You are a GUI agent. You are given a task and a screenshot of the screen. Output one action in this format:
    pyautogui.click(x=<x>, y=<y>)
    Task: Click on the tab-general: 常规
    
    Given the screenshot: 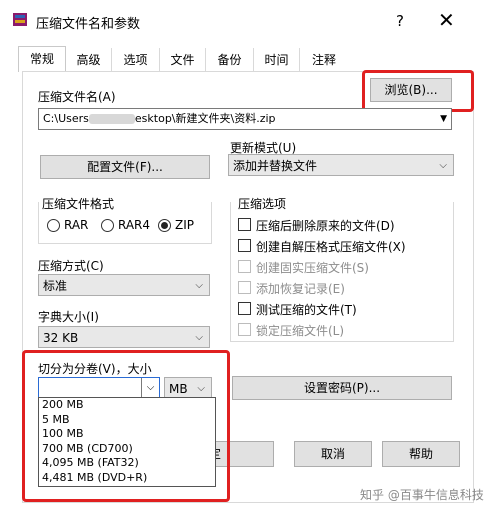 What is the action you would take?
    pyautogui.click(x=42, y=59)
    